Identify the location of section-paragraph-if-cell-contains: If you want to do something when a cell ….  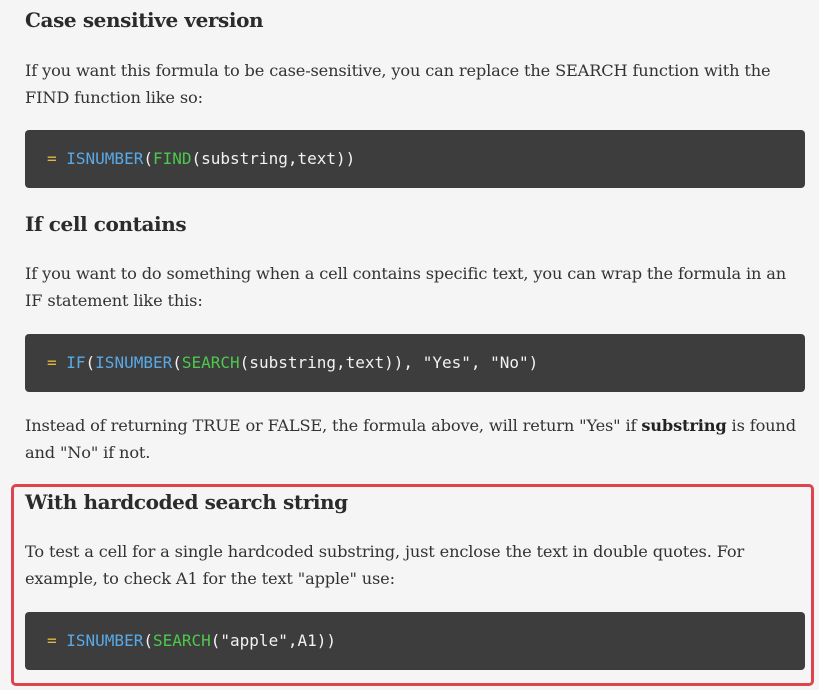
(406, 287).